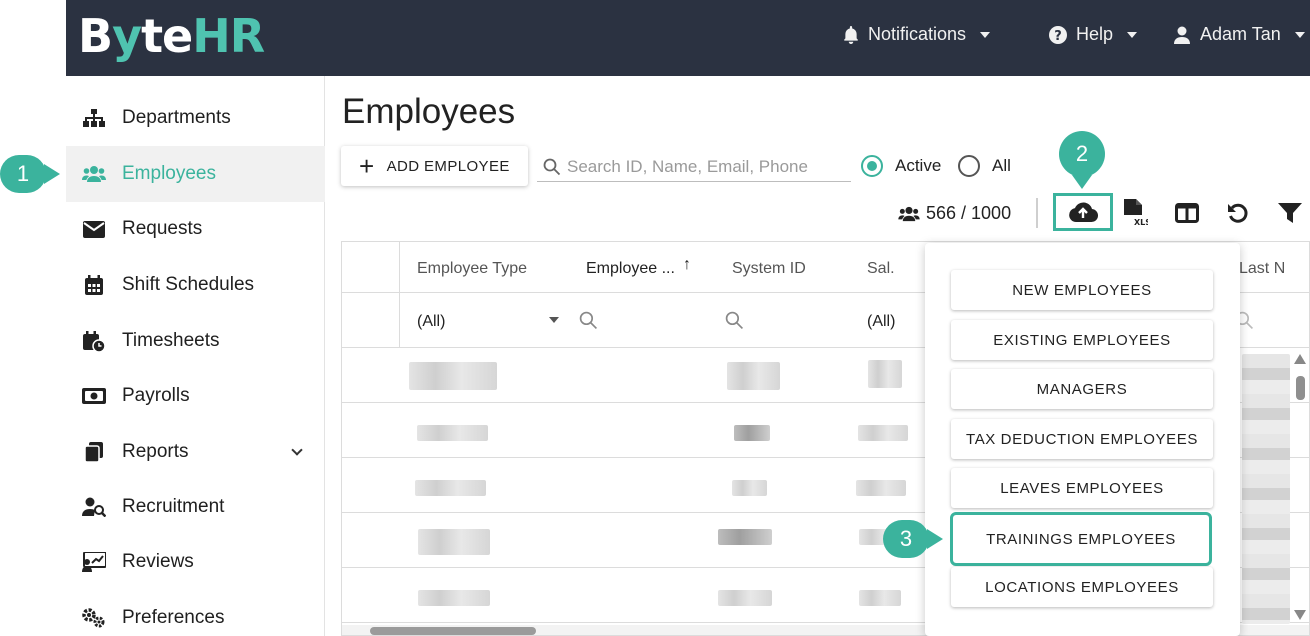  I want to click on sitemap-icon, so click(94, 118).